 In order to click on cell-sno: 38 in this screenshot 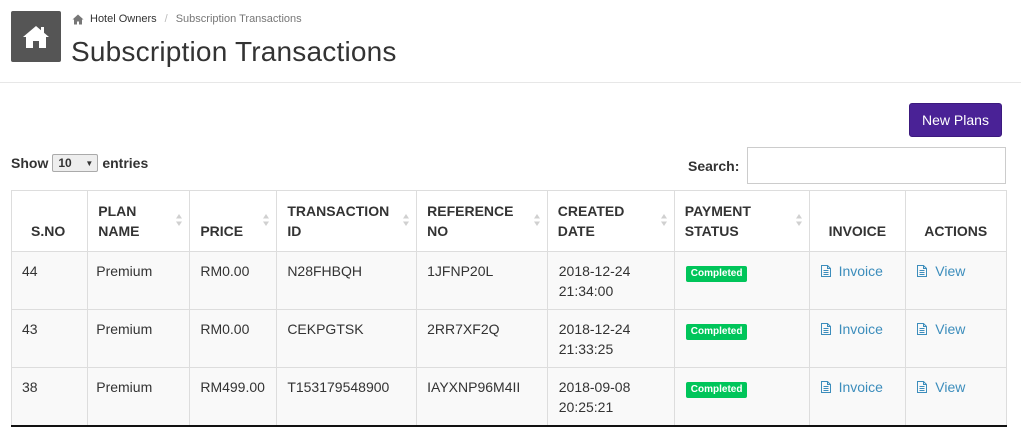, I will do `click(49, 397)`.